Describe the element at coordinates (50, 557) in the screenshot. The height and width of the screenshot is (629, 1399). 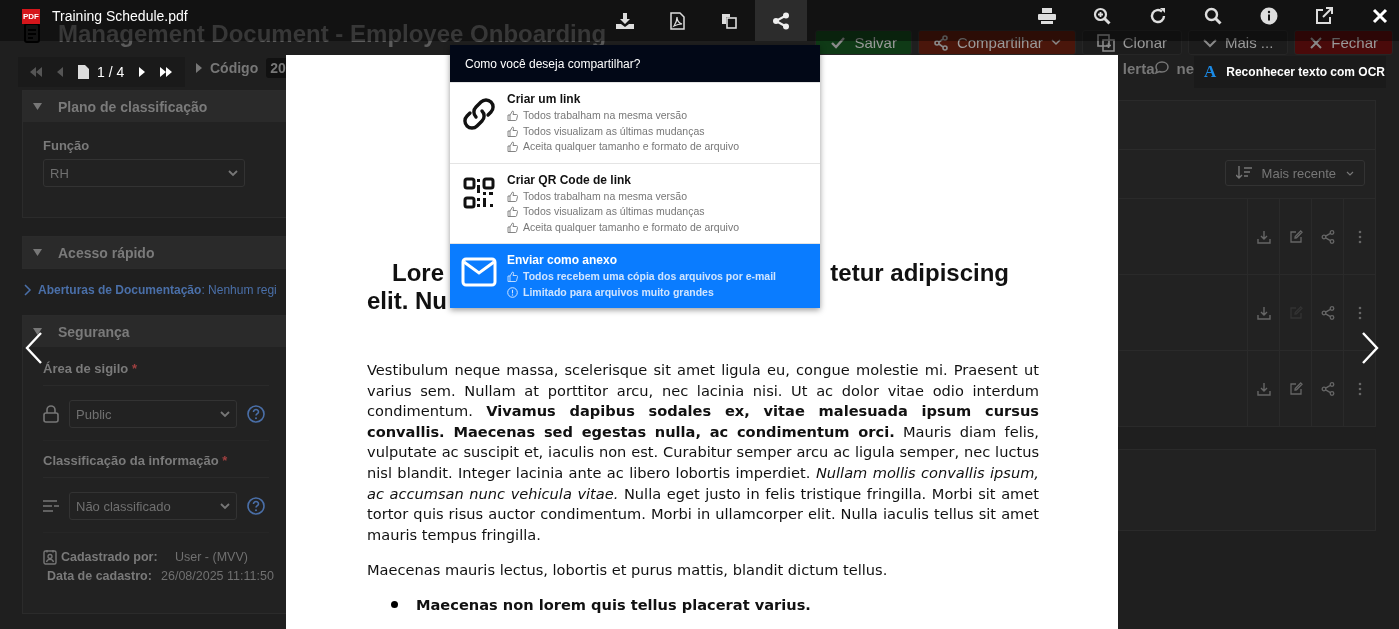
I see `user-icon` at that location.